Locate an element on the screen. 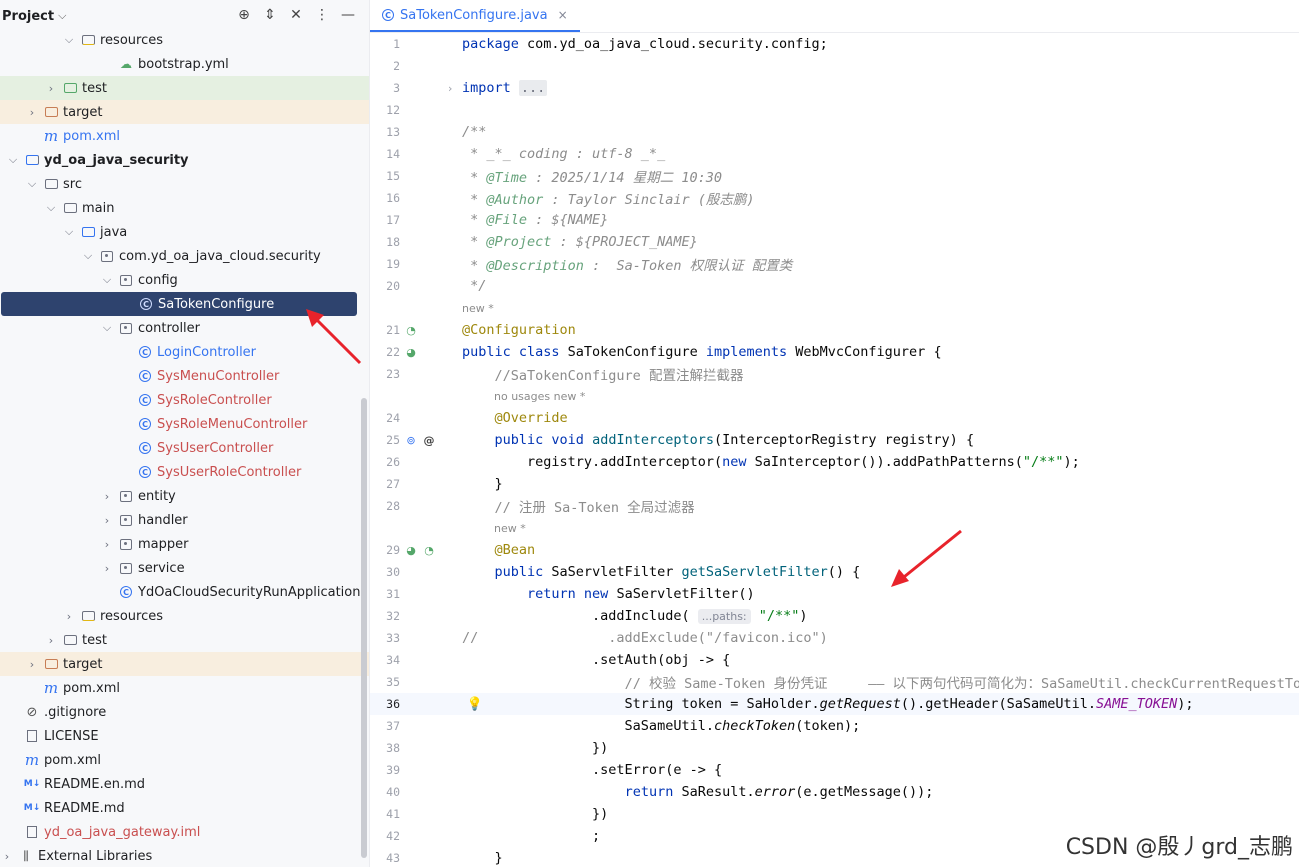 This screenshot has width=1299, height=867. code-line: 14 * _*_ coding : utf-8 _*_ is located at coordinates (834, 154).